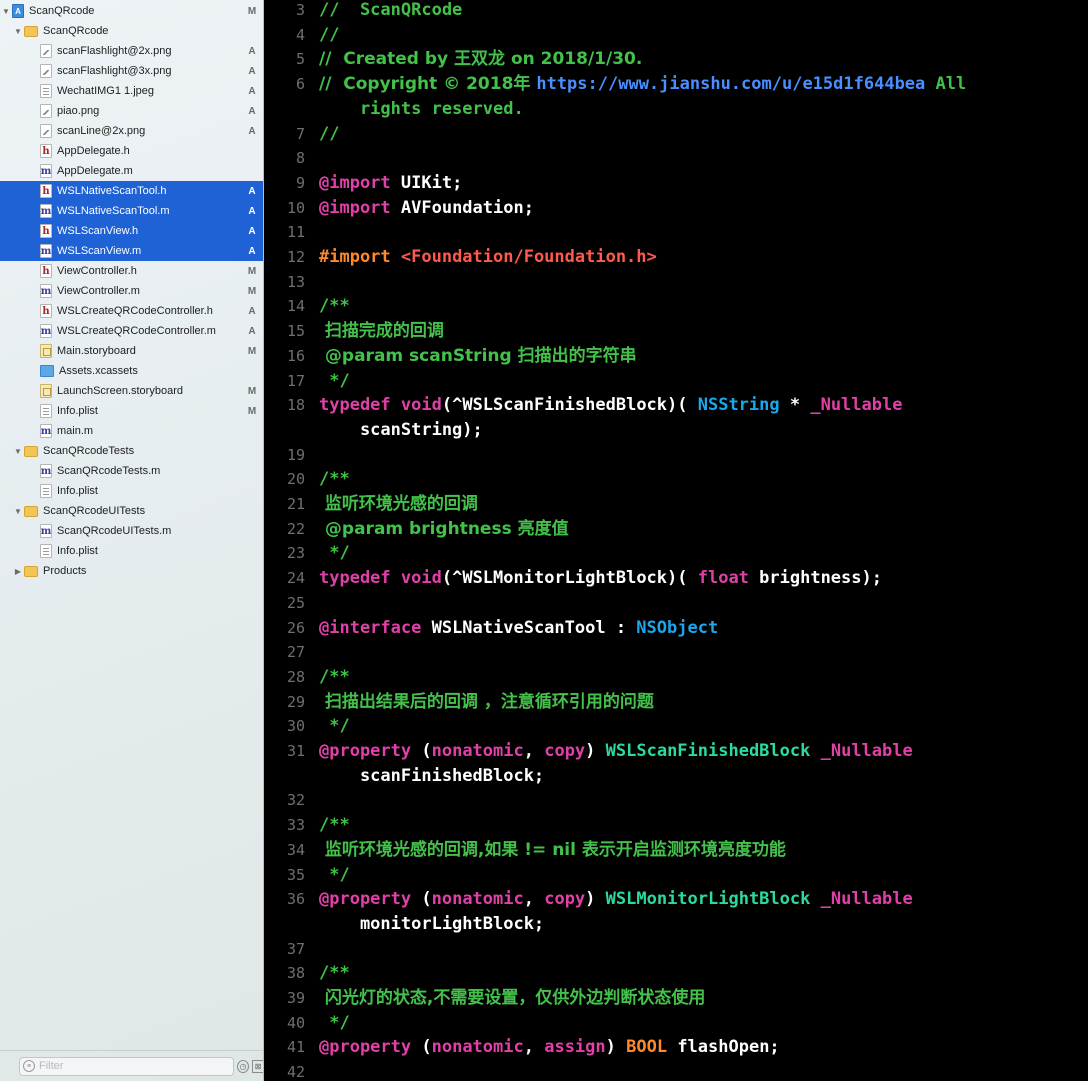 This screenshot has width=1088, height=1081. Describe the element at coordinates (300, 34) in the screenshot. I see `line-number: 4` at that location.